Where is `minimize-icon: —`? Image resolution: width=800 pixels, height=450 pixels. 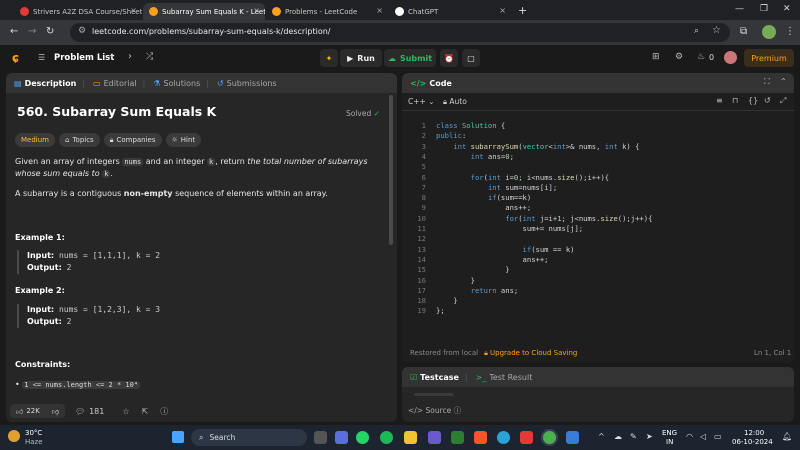 minimize-icon: — is located at coordinates (739, 9).